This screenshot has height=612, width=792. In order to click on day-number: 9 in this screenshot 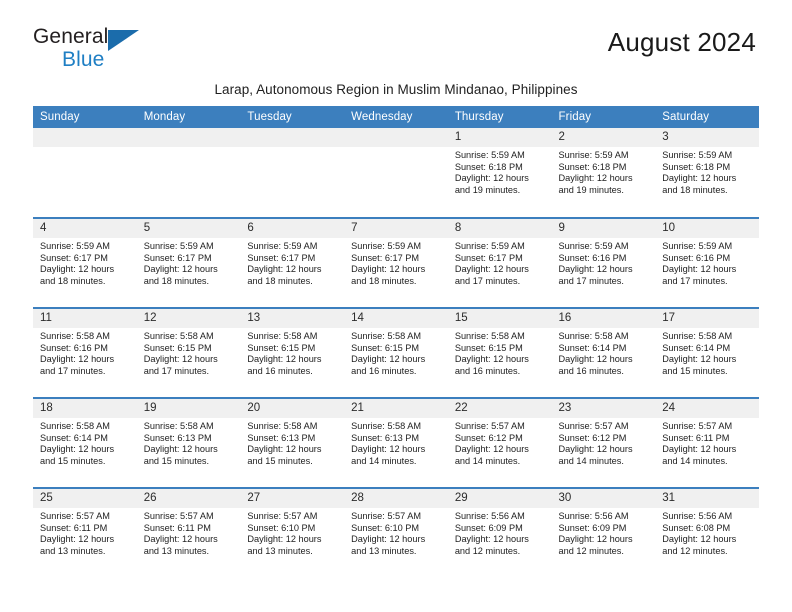, I will do `click(603, 228)`.